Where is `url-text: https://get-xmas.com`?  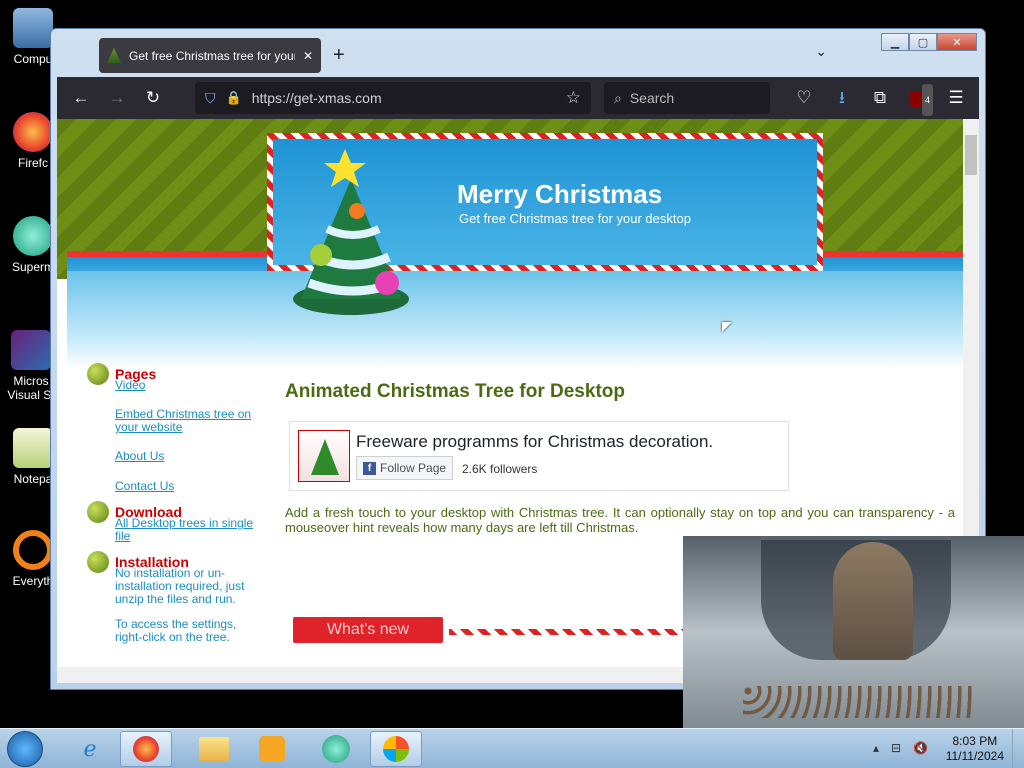
url-text: https://get-xmas.com is located at coordinates (317, 98).